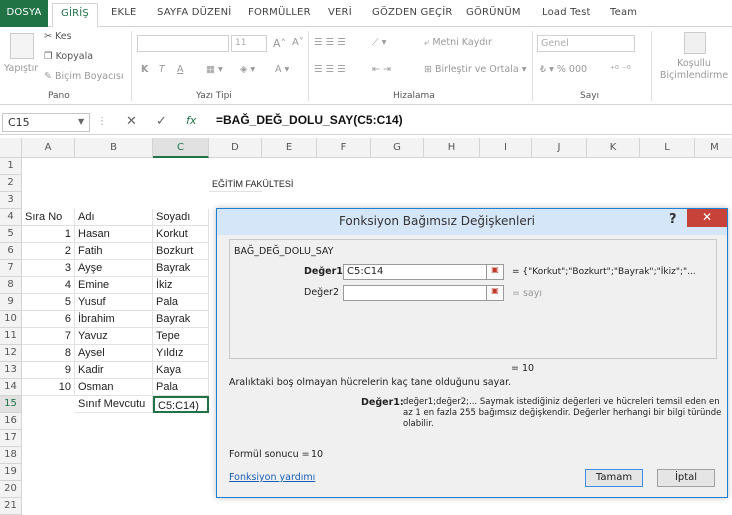 Image resolution: width=732 pixels, height=515 pixels. Describe the element at coordinates (48, 268) in the screenshot. I see `cell-sira-no: 3` at that location.